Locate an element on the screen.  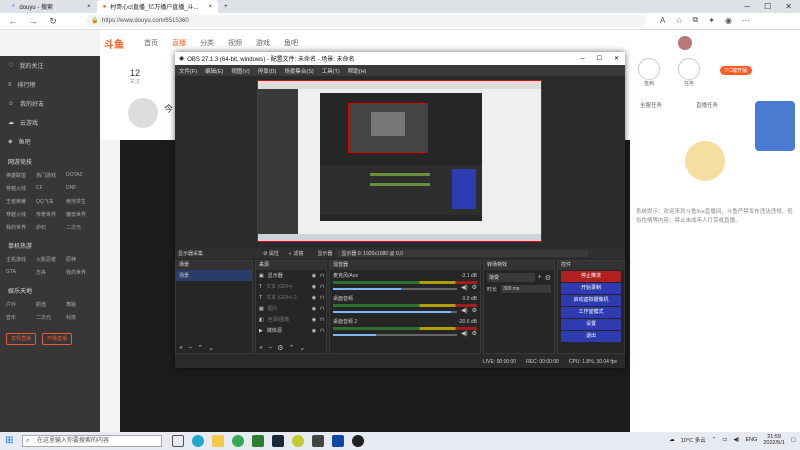
category-link: 王者荣耀 is located at coordinates (20, 201).